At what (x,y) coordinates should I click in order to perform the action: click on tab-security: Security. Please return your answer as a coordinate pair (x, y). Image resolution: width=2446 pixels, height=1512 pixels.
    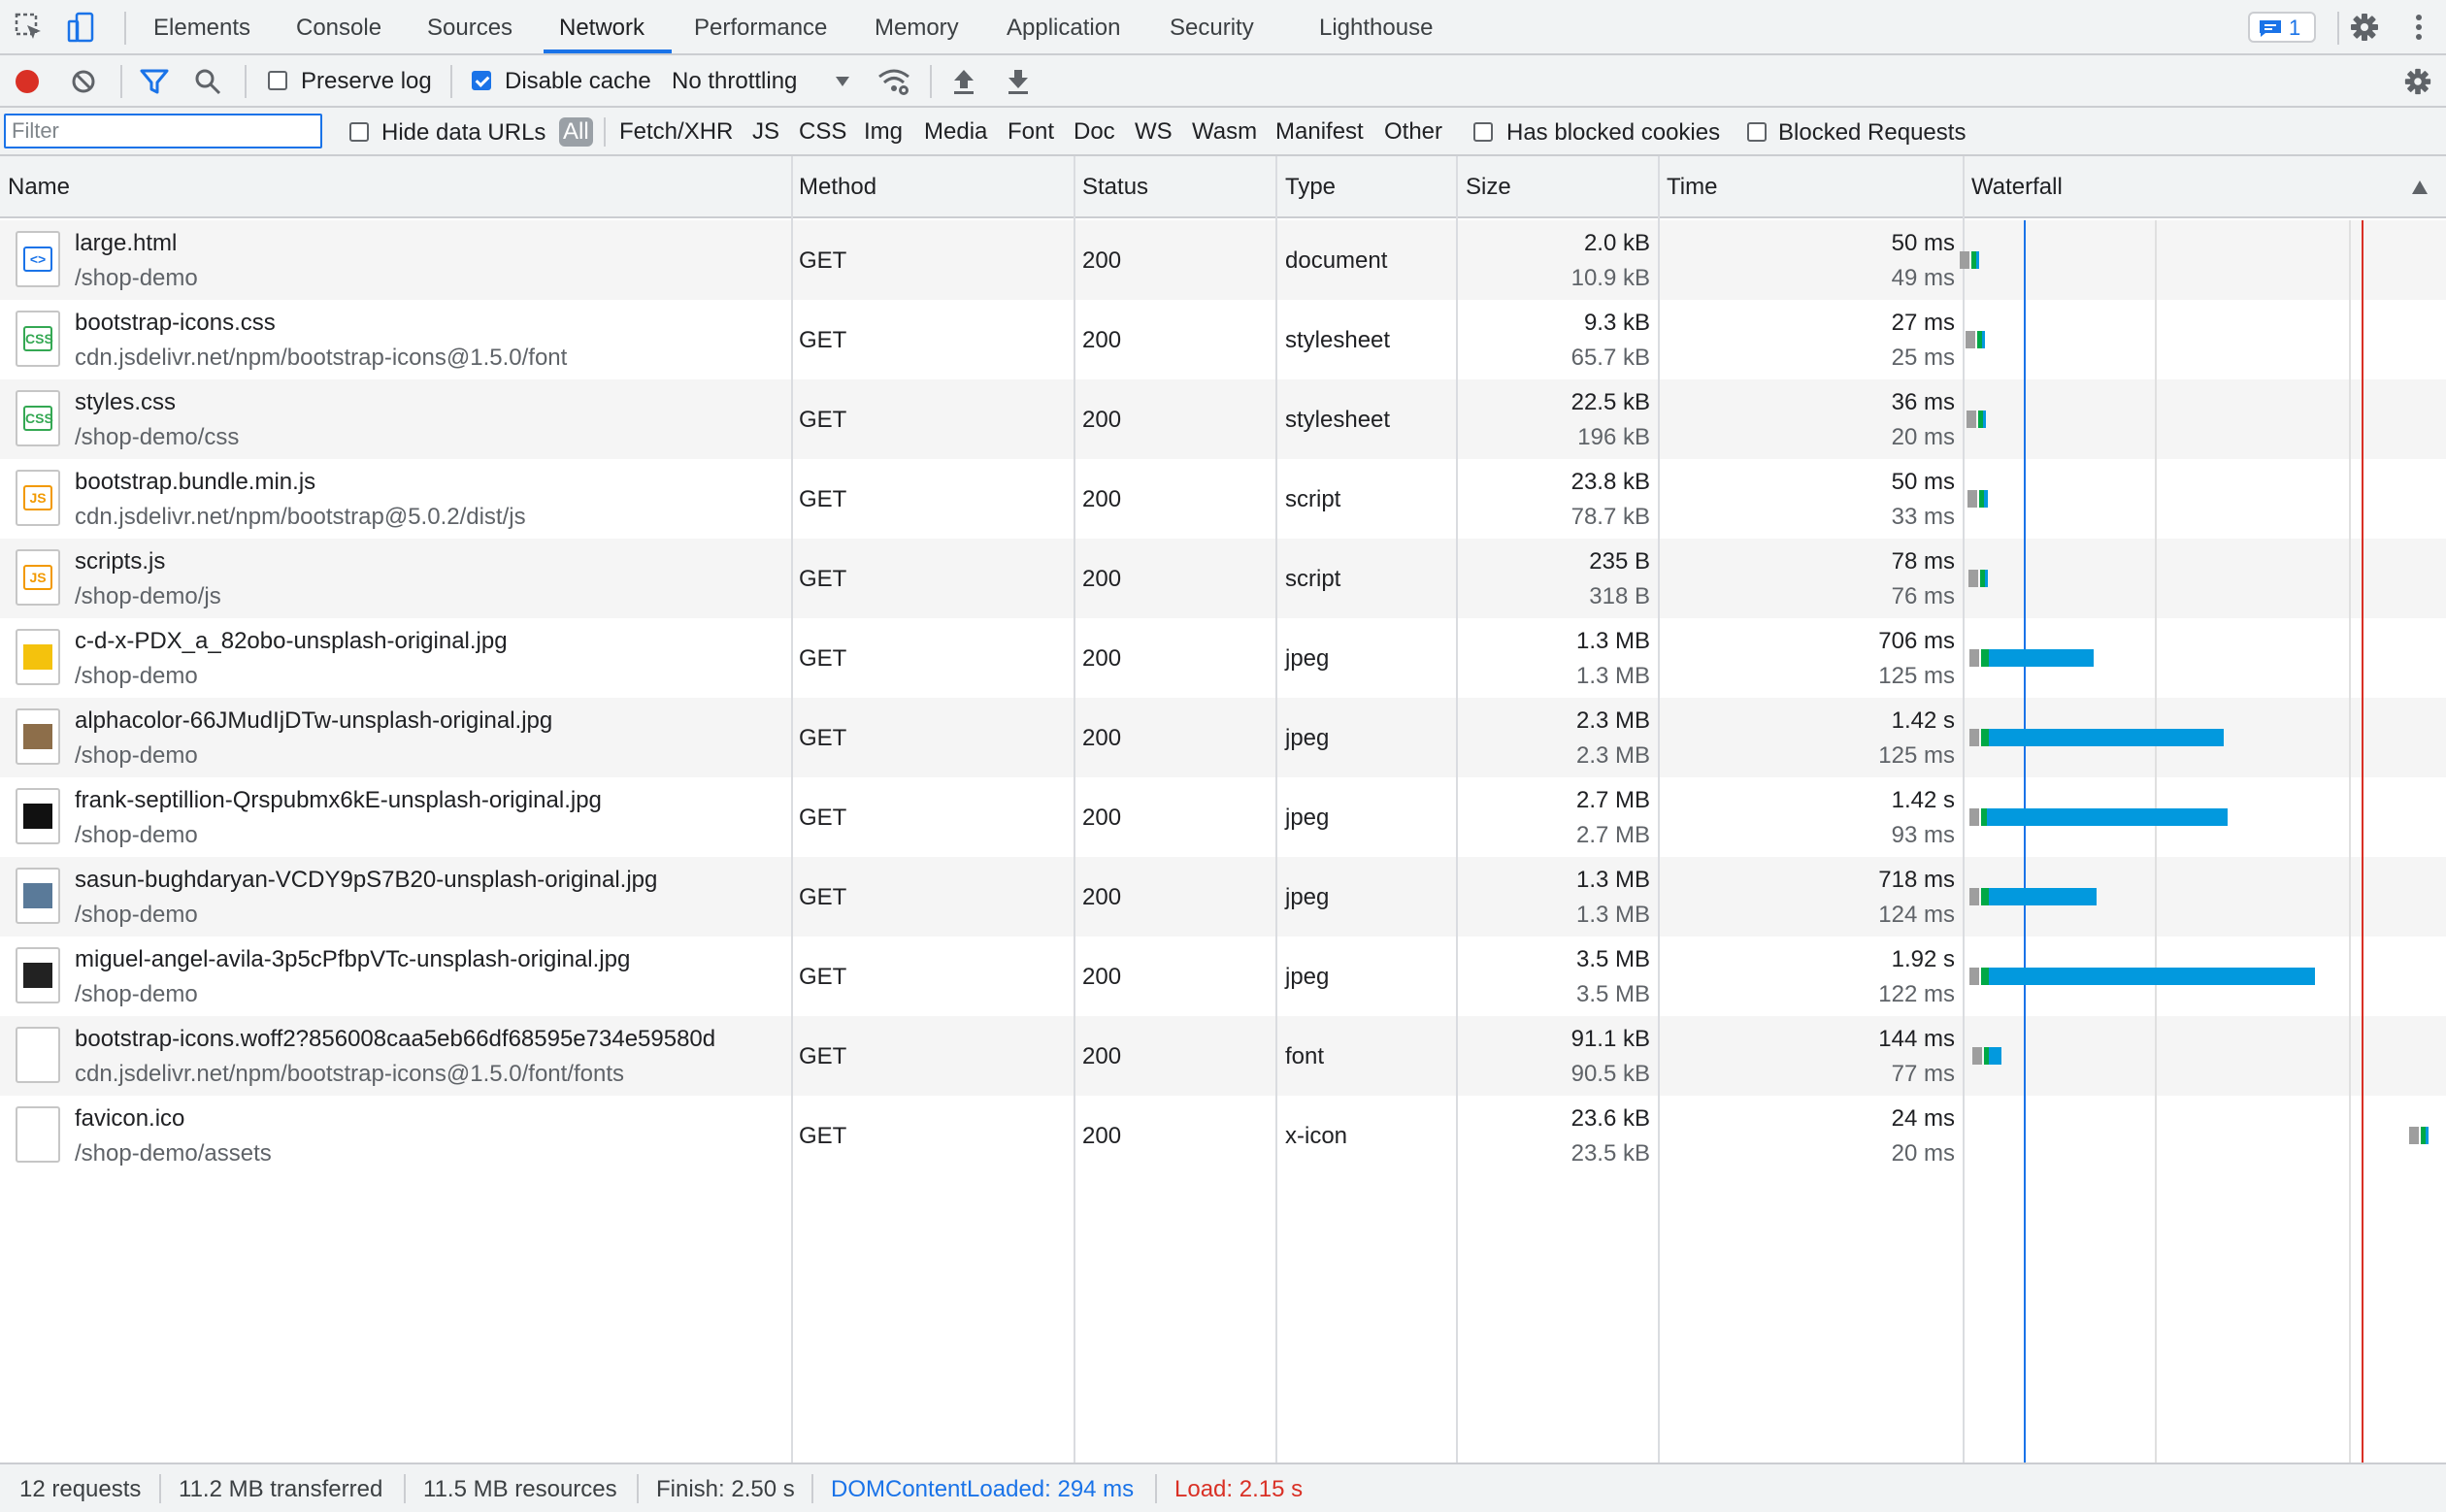
    Looking at the image, I should click on (1212, 27).